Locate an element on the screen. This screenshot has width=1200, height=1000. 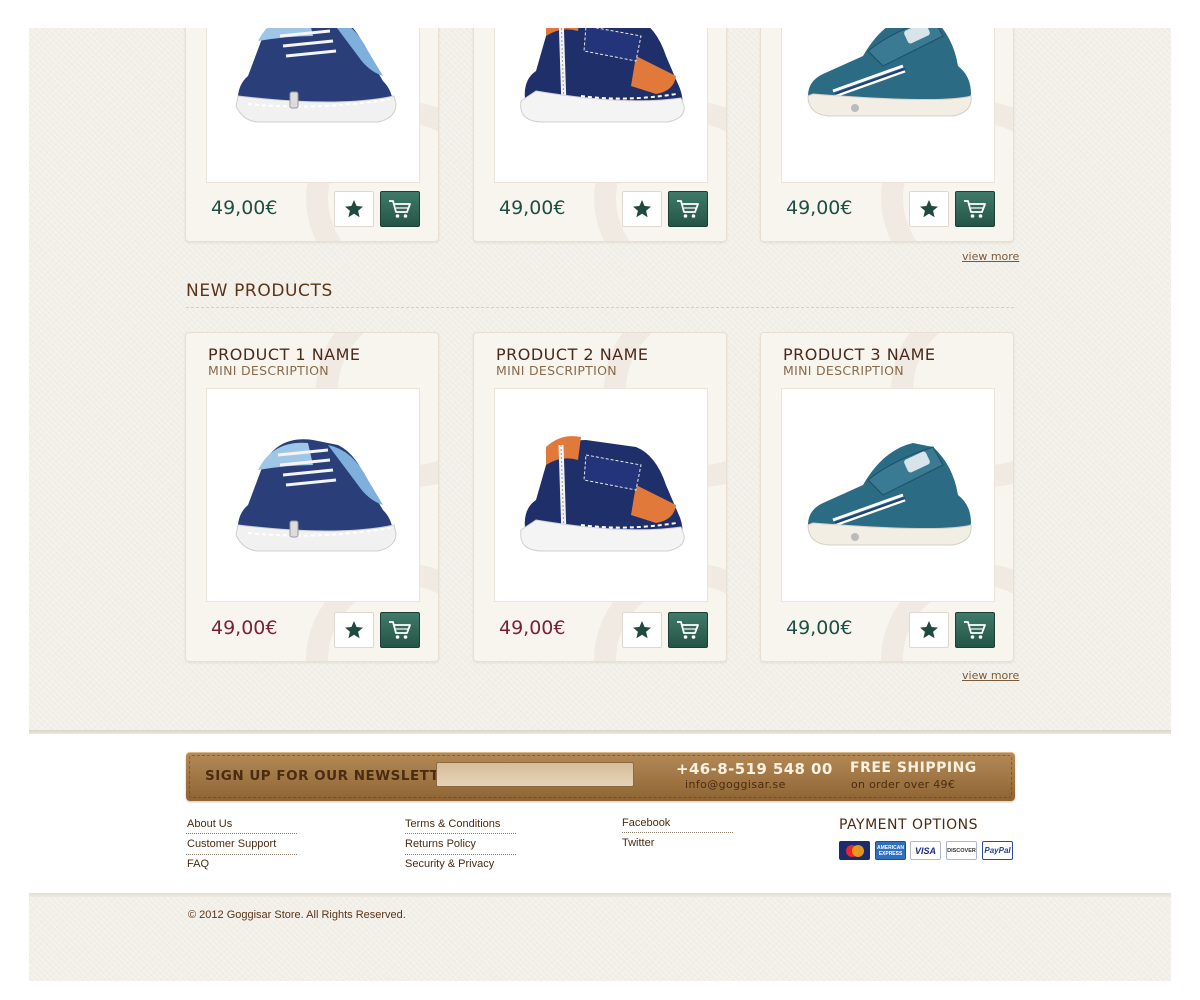
mastercard-icon is located at coordinates (854, 850).